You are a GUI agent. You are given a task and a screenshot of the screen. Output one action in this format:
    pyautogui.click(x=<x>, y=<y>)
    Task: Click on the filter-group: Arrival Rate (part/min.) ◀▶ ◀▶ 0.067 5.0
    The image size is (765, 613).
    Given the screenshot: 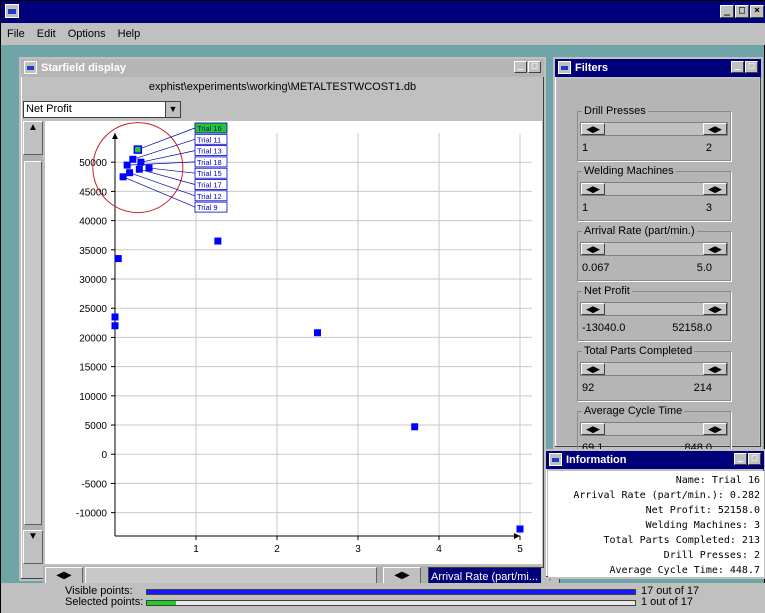 What is the action you would take?
    pyautogui.click(x=654, y=253)
    